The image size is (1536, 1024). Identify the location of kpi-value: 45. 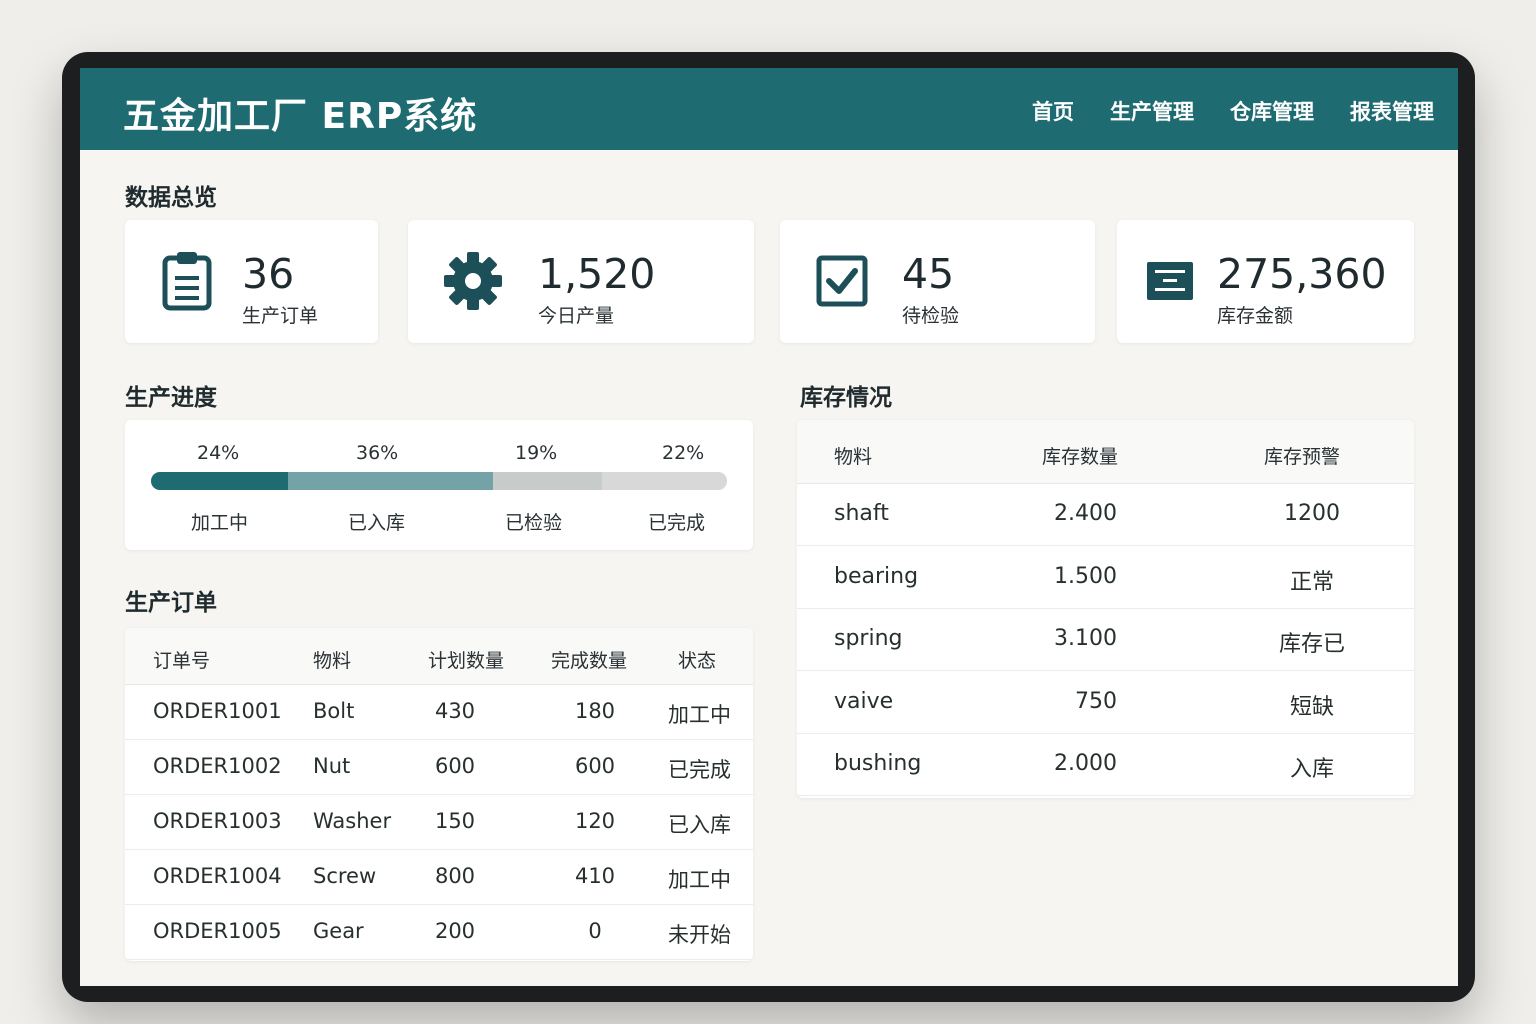
(928, 274).